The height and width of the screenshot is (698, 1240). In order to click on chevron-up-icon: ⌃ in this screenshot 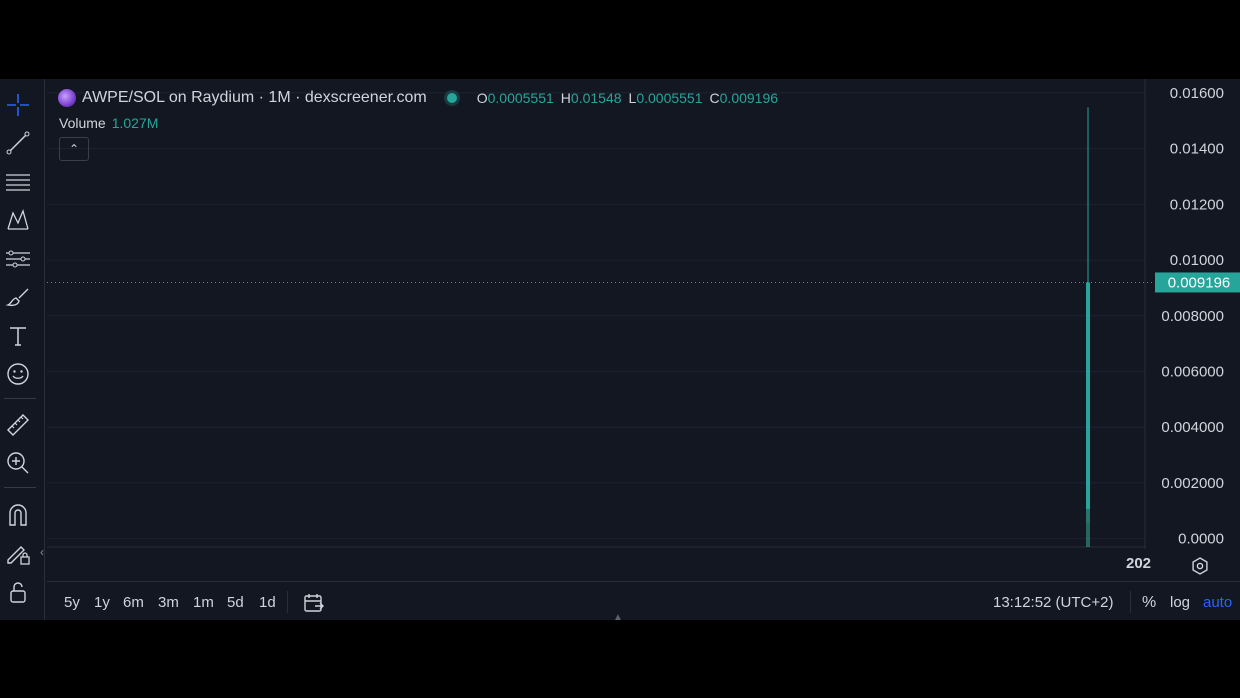, I will do `click(74, 149)`.